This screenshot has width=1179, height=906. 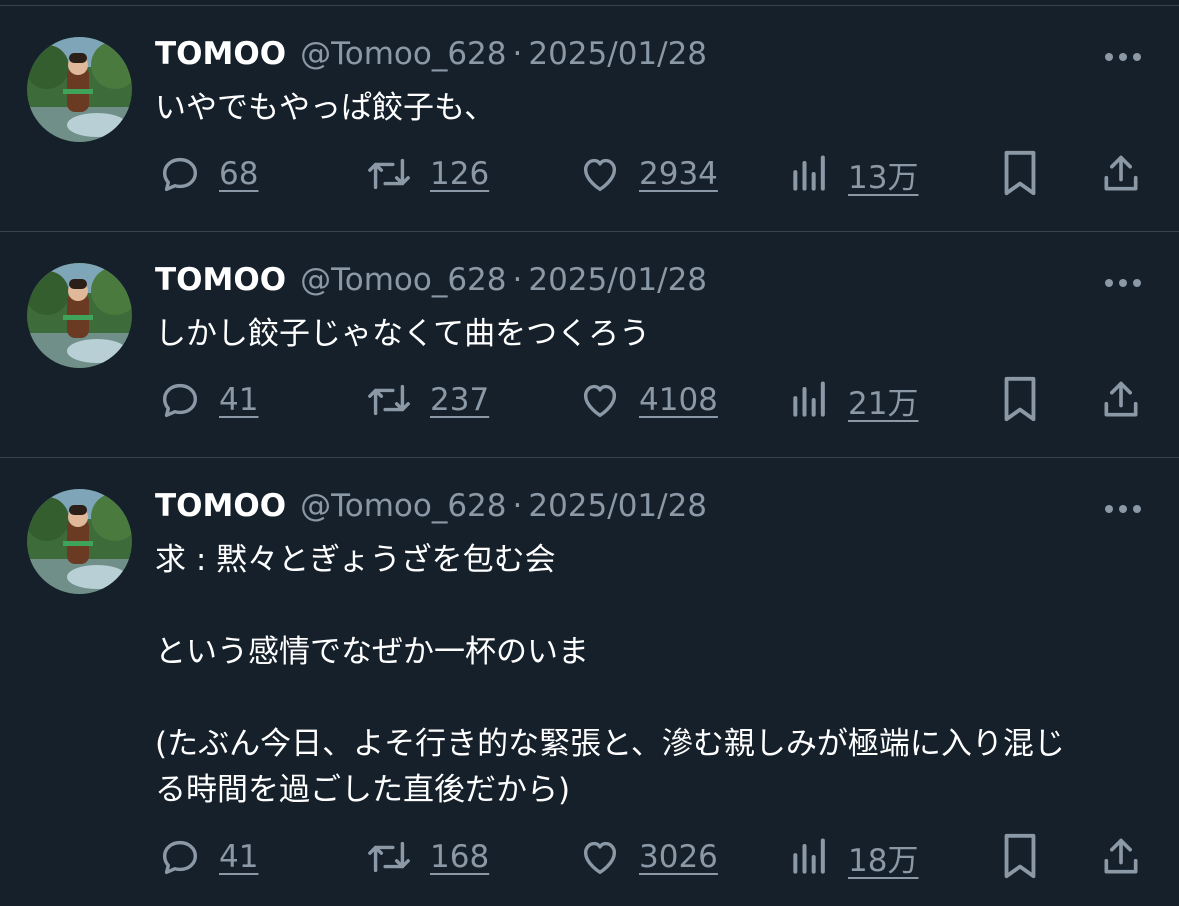 What do you see at coordinates (355, 560) in the screenshot?
I see `tweet-text-line: 求 : 黙々とぎょうざを包む会` at bounding box center [355, 560].